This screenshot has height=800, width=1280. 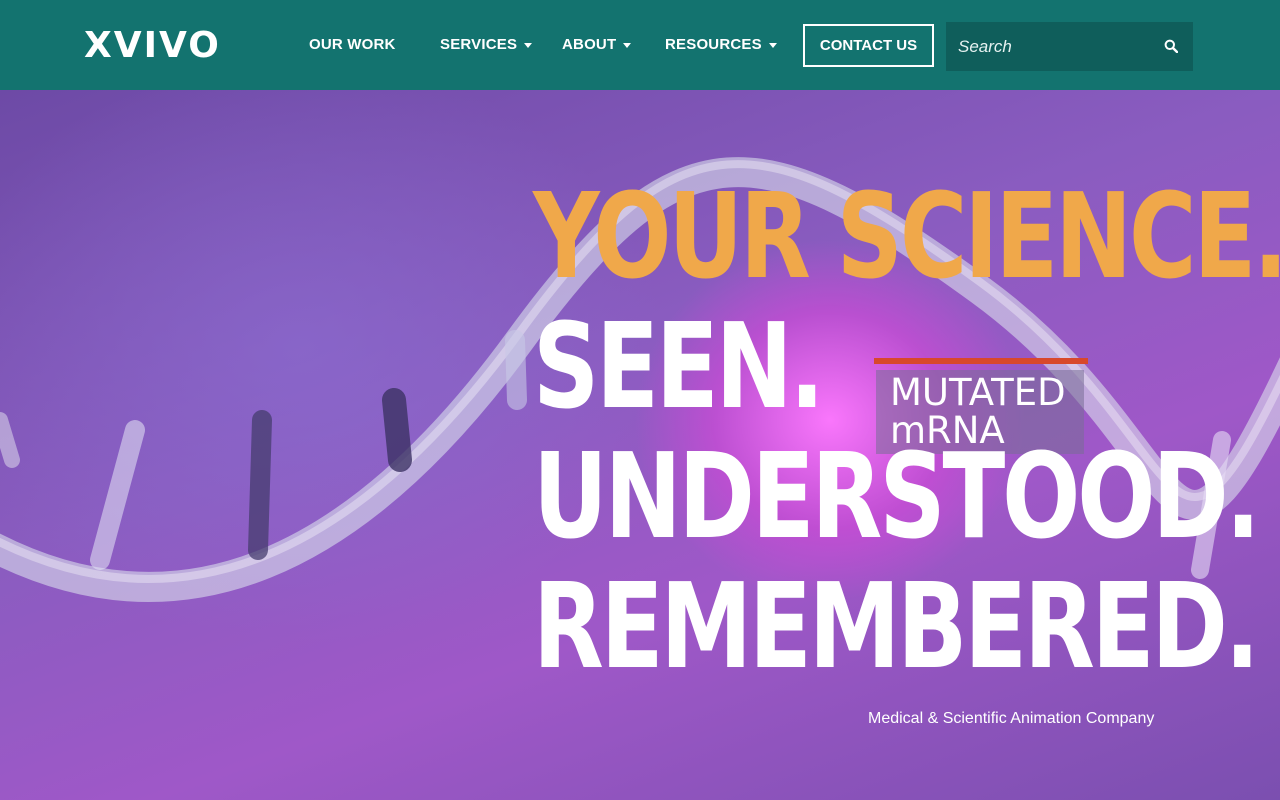 I want to click on headline-your-science: YOUR SCIENCE., so click(x=906, y=236).